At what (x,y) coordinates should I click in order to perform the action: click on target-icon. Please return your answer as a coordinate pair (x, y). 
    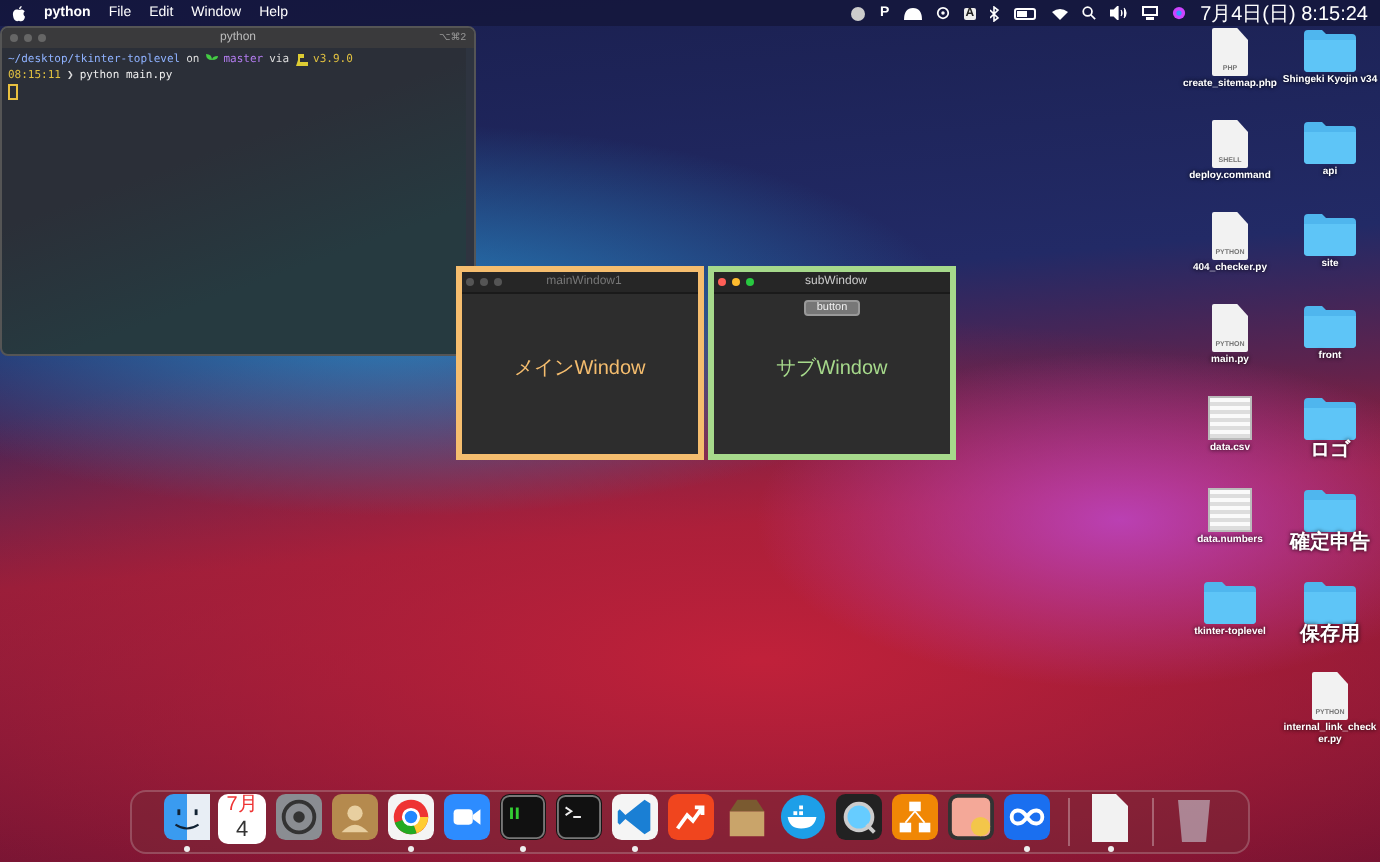
    Looking at the image, I should click on (942, 13).